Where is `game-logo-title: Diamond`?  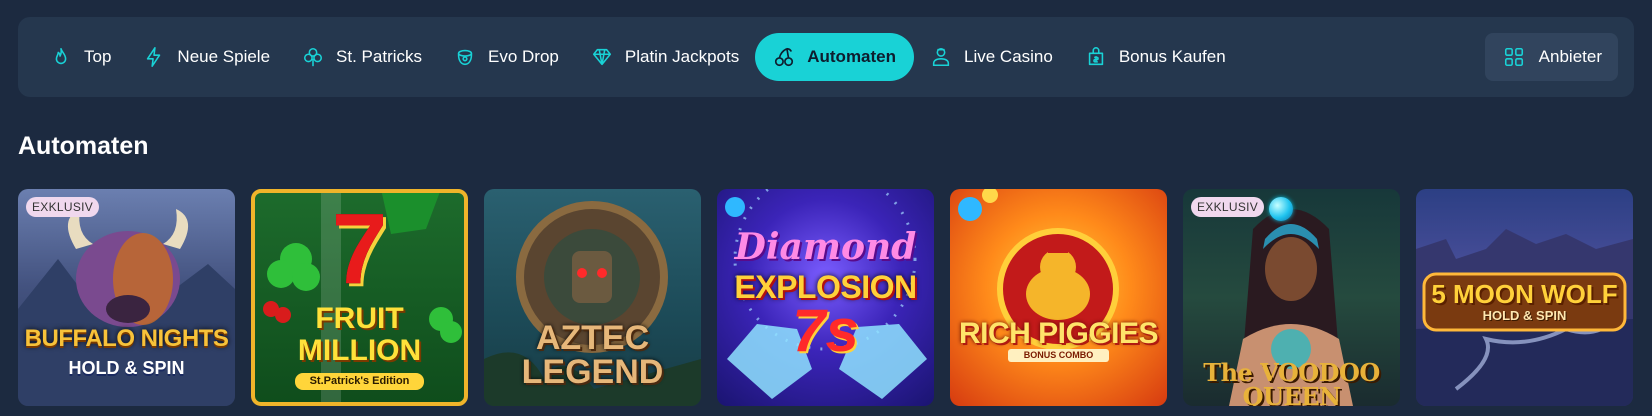
game-logo-title: Diamond is located at coordinates (825, 247).